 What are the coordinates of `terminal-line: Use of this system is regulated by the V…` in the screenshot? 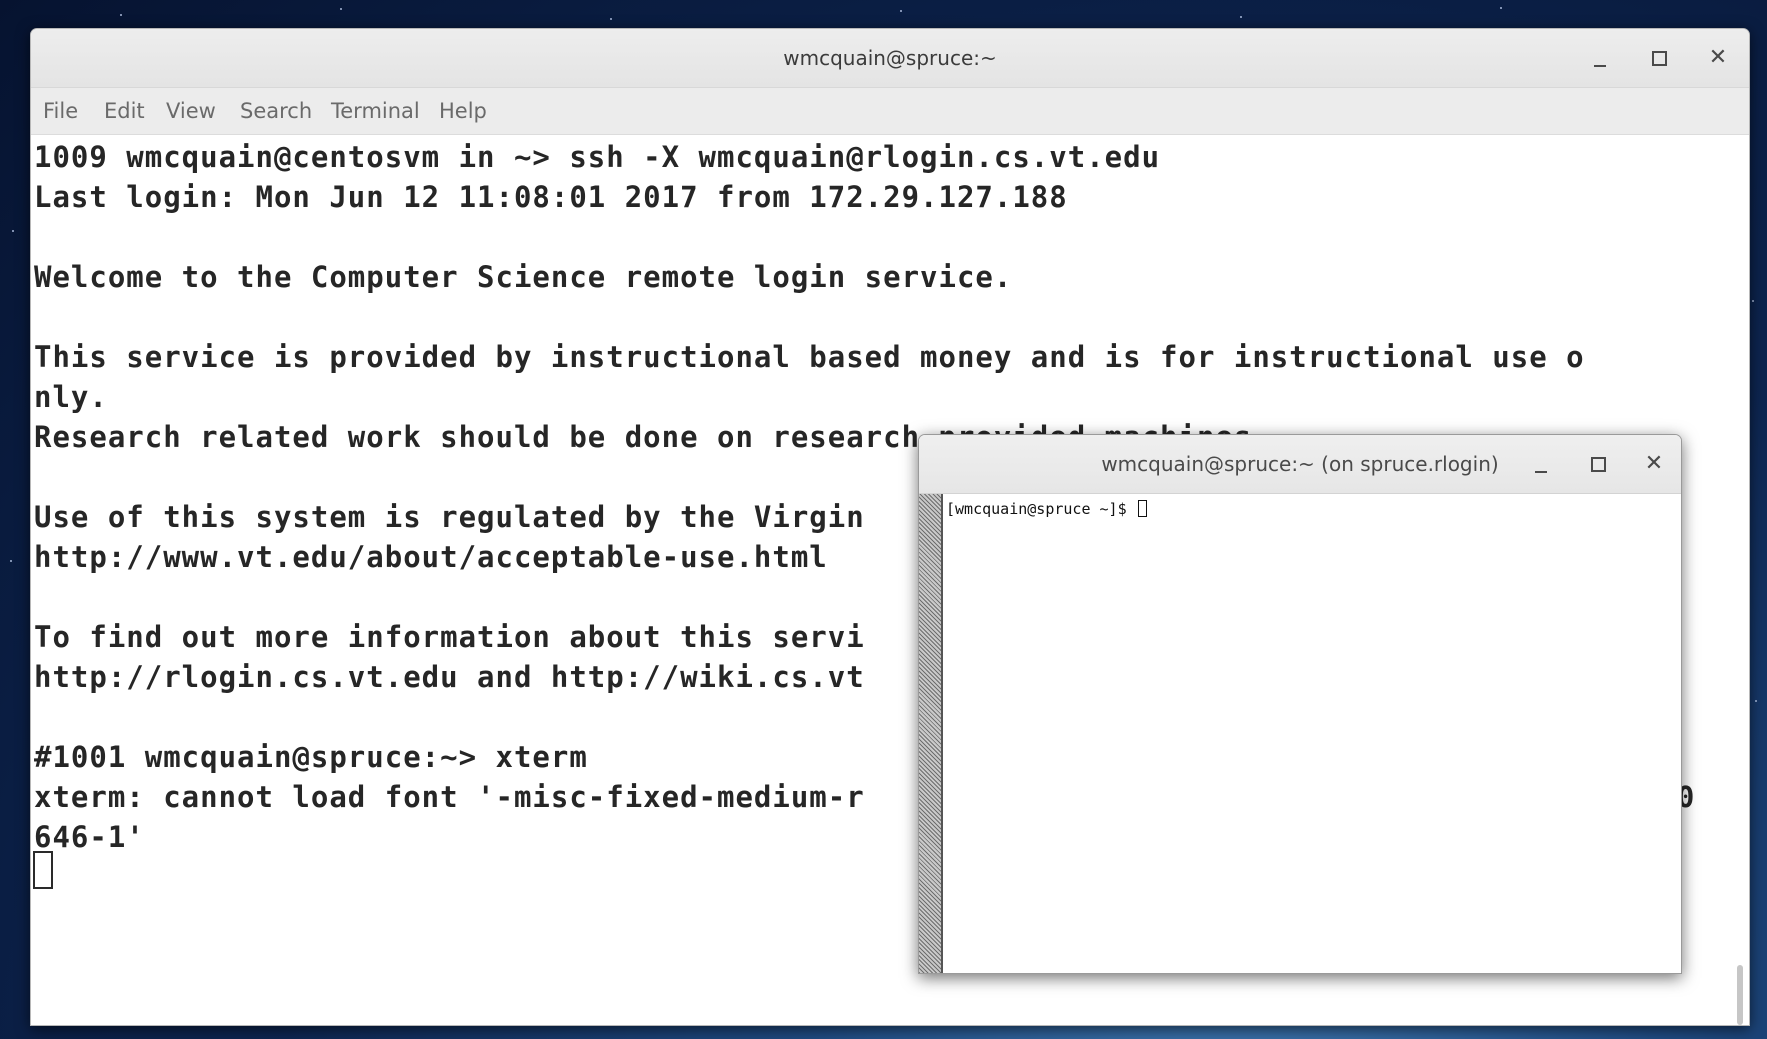 It's located at (449, 517).